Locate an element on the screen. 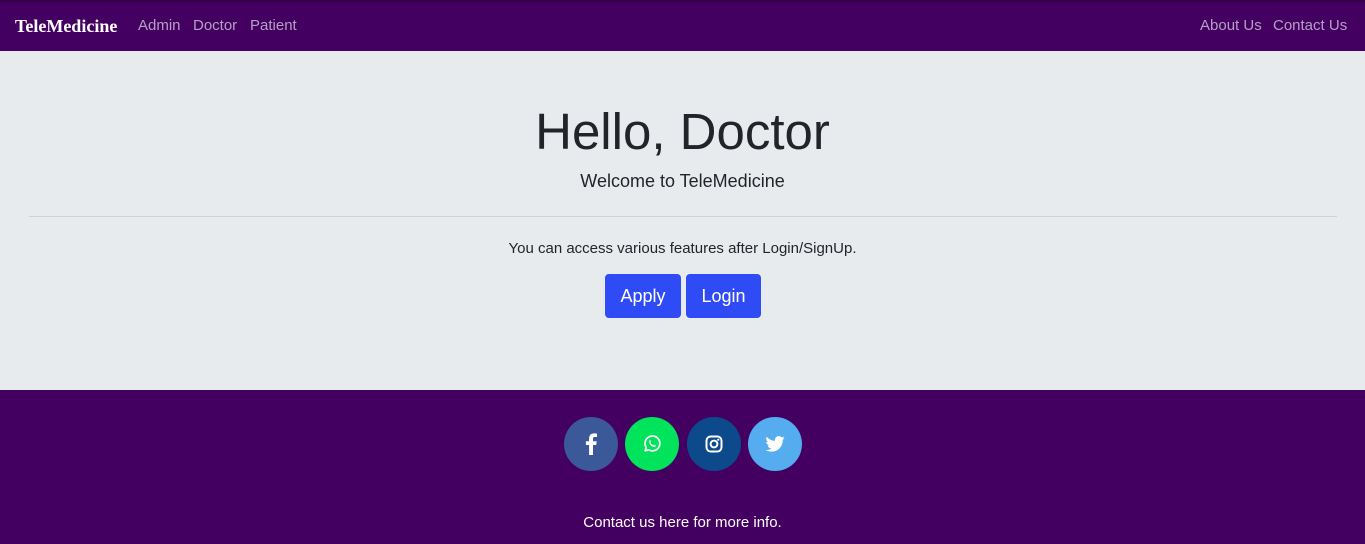 The width and height of the screenshot is (1365, 544). welcome-subtitle: Welcome to TeleMedicine is located at coordinates (682, 181).